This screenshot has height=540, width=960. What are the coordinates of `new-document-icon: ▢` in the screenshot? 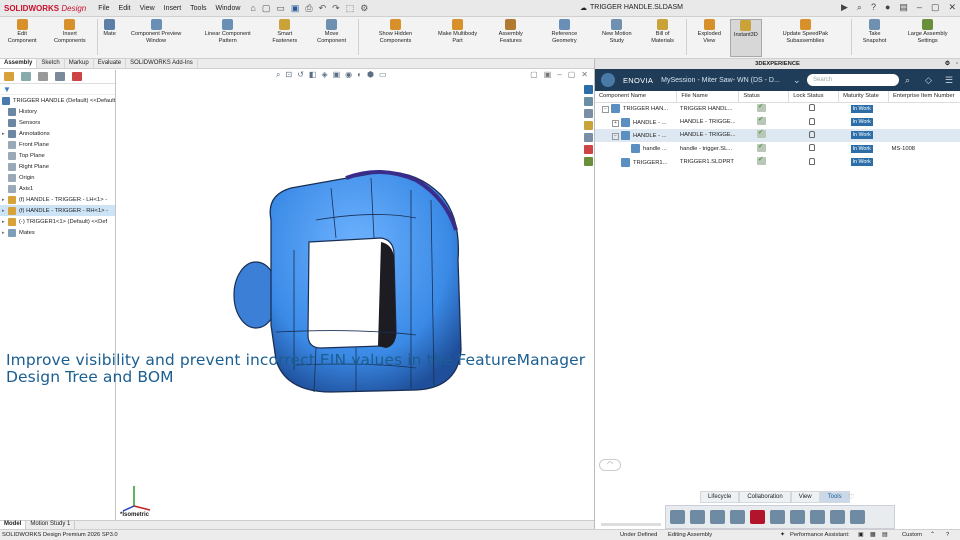 It's located at (266, 8).